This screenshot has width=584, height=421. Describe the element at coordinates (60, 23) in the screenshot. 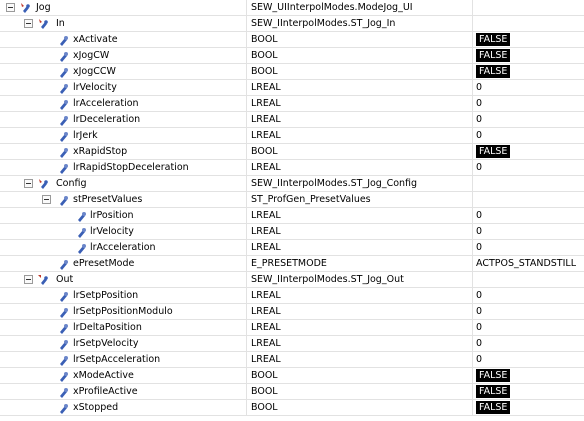

I see `variable-name: In` at that location.